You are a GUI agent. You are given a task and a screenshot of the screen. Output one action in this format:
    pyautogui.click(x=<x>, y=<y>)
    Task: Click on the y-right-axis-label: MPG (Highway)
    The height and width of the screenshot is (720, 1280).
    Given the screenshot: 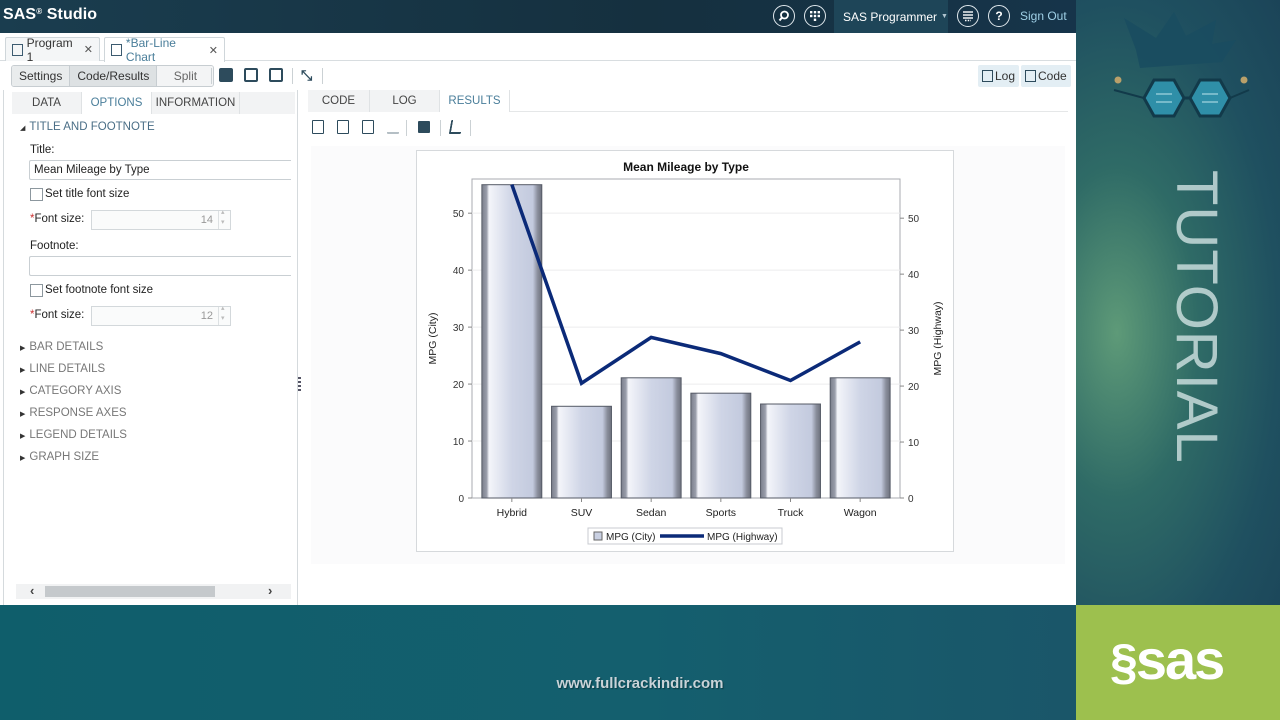 What is the action you would take?
    pyautogui.click(x=938, y=338)
    